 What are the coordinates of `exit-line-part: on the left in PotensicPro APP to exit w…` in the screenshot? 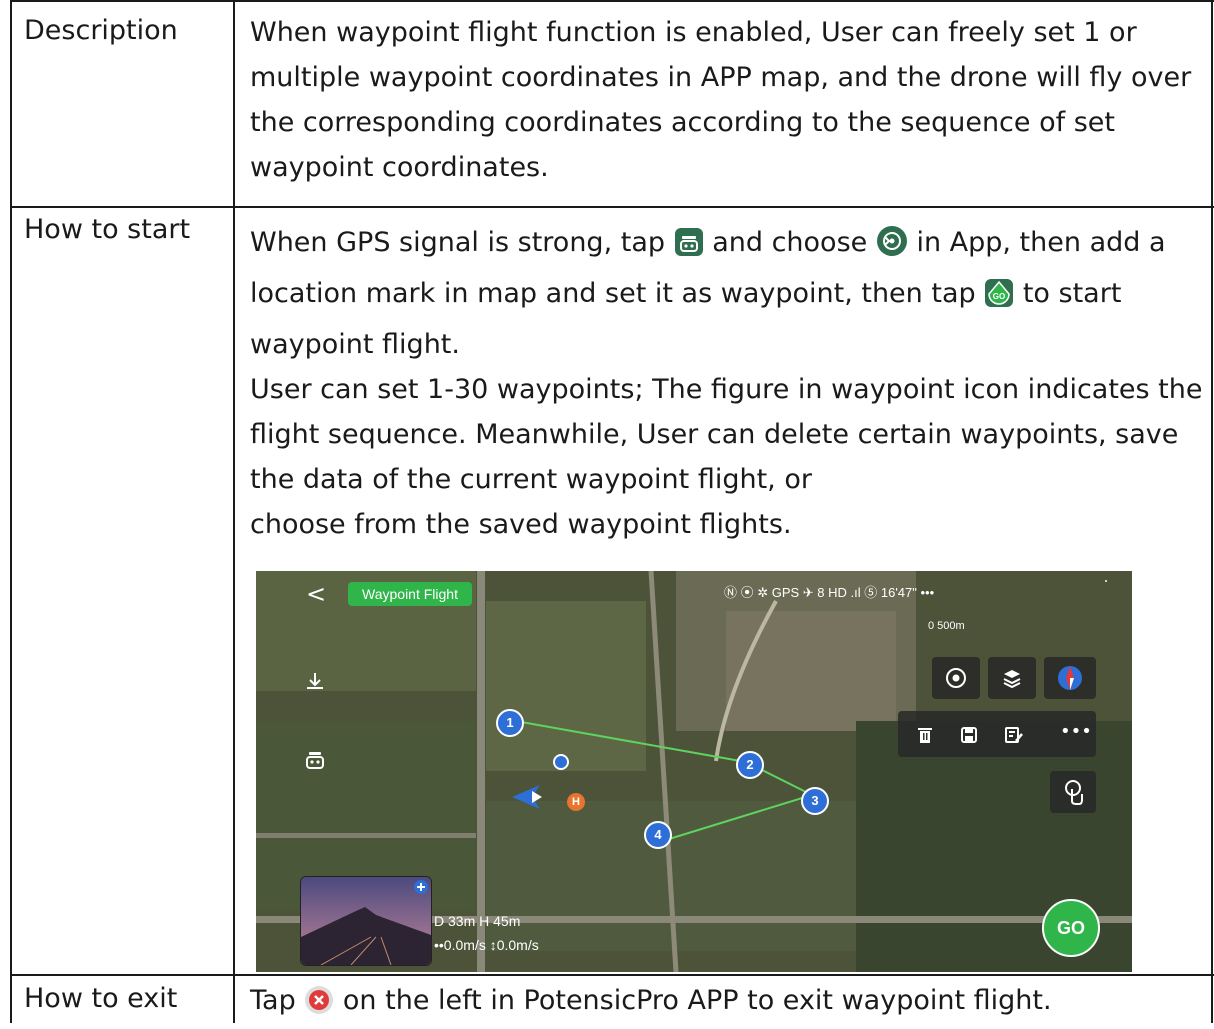 It's located at (697, 1000).